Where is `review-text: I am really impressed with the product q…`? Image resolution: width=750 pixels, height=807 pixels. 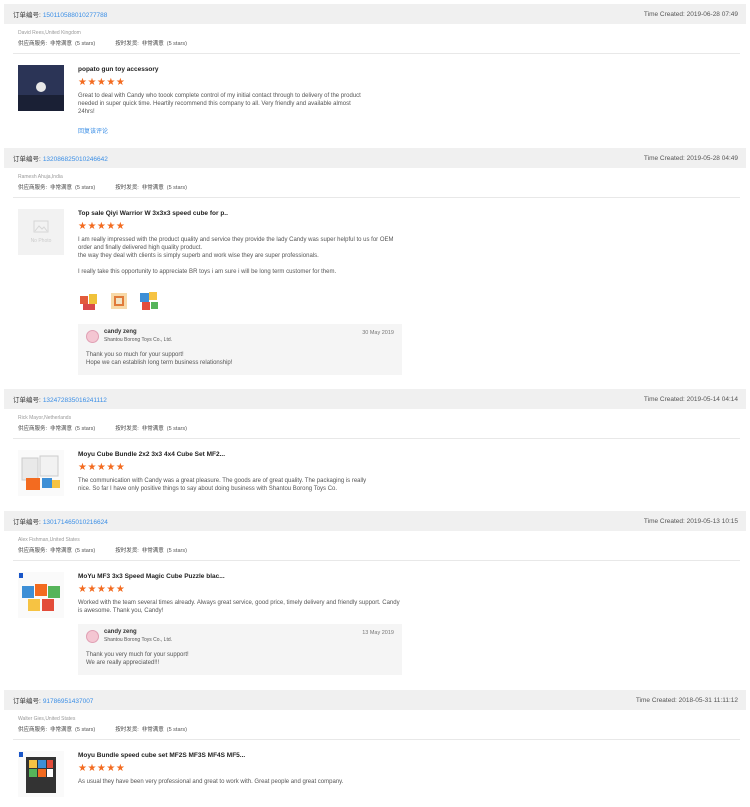 review-text: I am really impressed with the product q… is located at coordinates (240, 256).